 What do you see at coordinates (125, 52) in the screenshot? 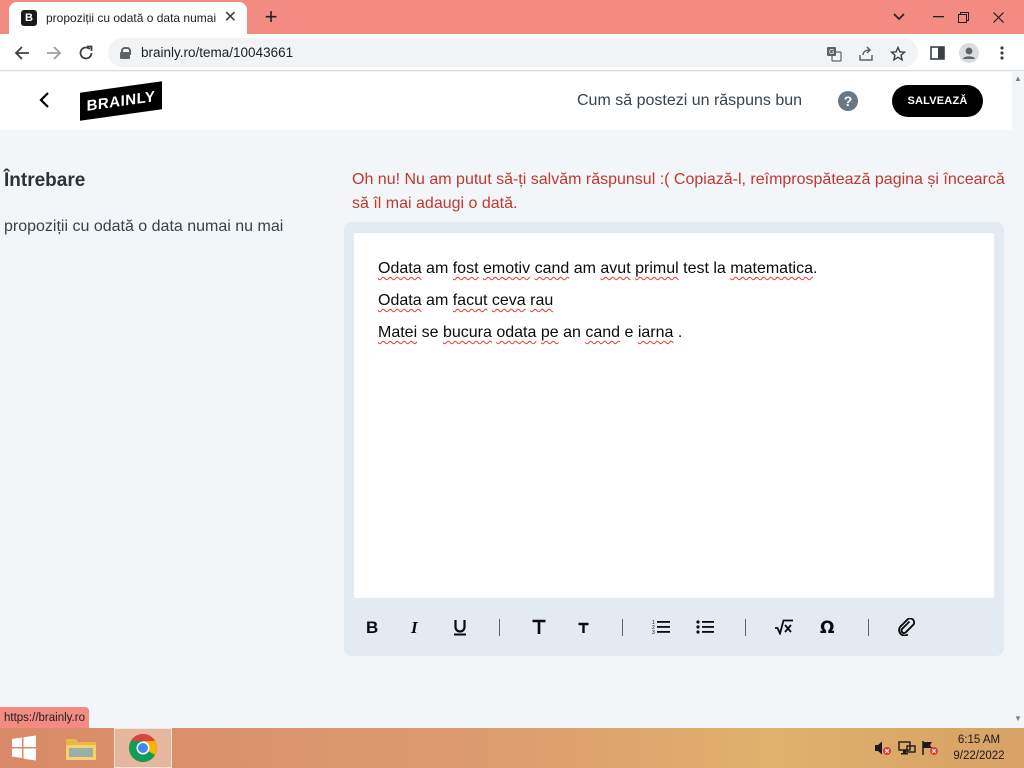
I see `lock-icon` at bounding box center [125, 52].